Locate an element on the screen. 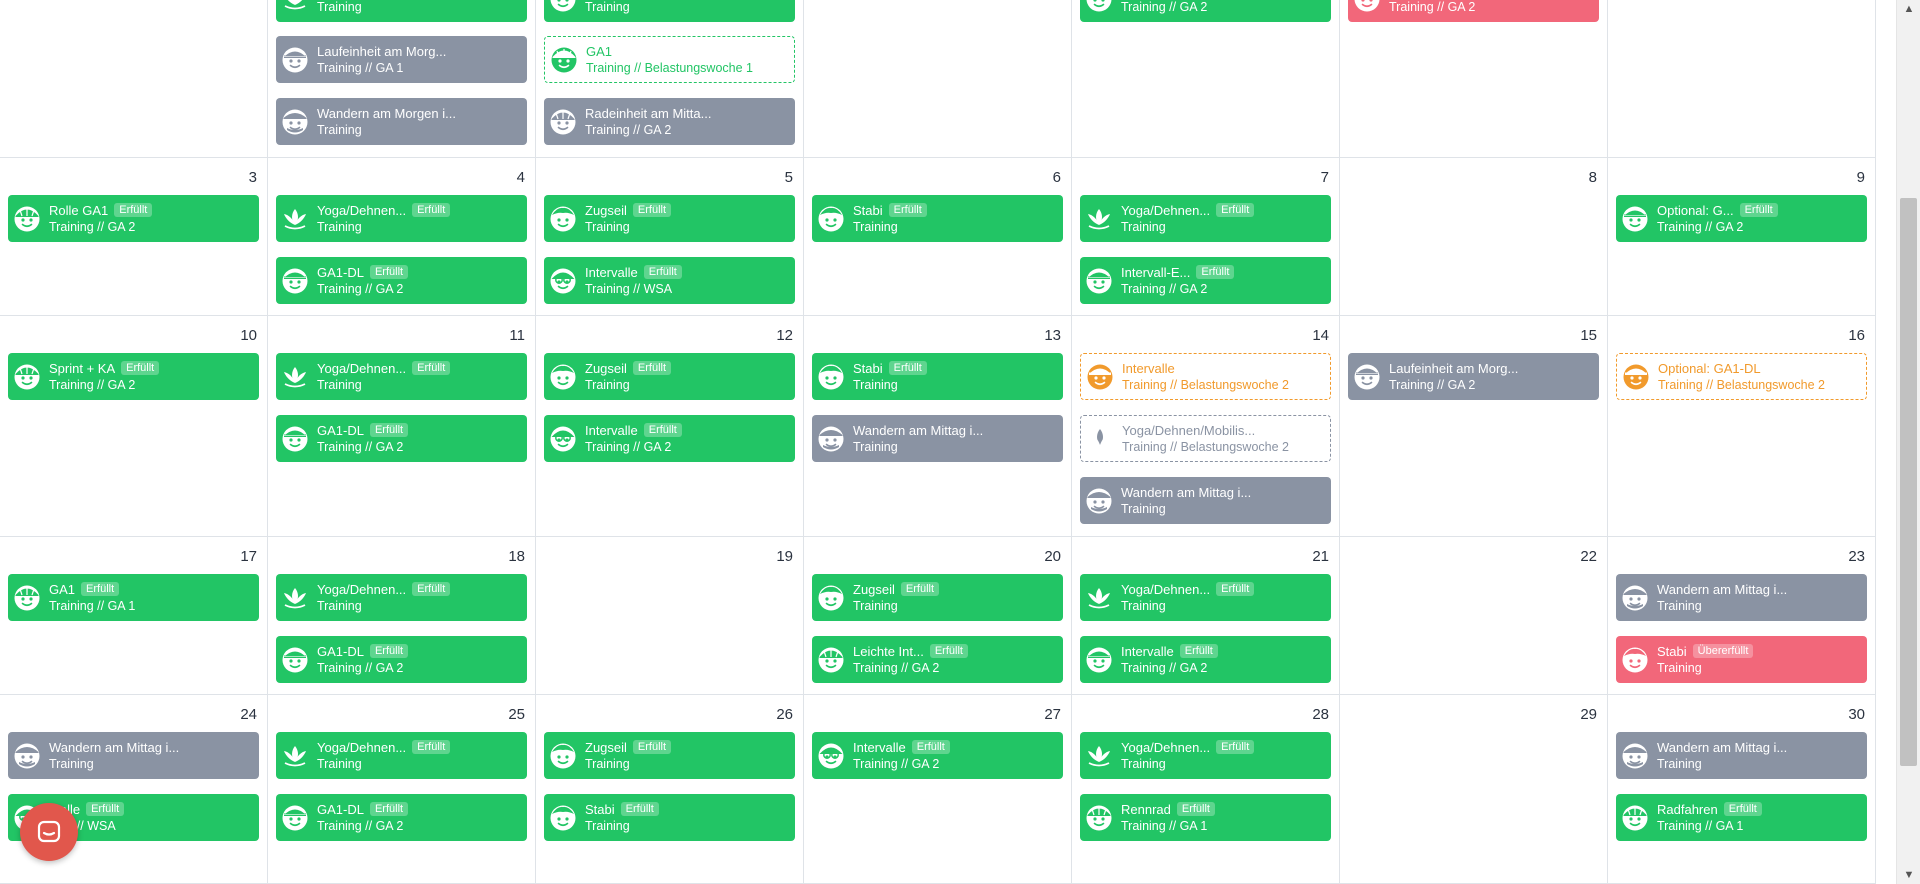  training-event-card: Leichte Int... Erfüllt Training // GA 2 is located at coordinates (937, 659).